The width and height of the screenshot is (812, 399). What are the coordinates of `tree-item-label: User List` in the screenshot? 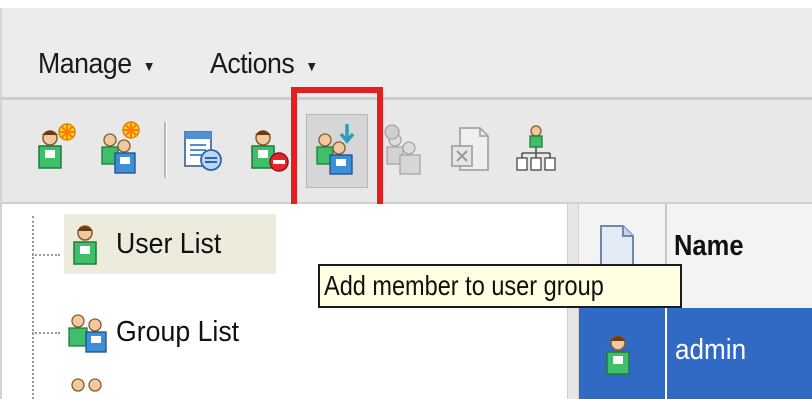 It's located at (169, 243).